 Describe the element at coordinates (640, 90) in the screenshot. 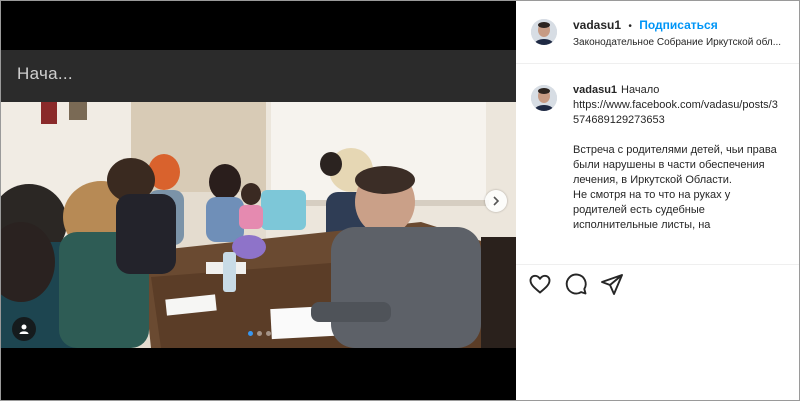

I see `caption-first-word: Начало` at that location.